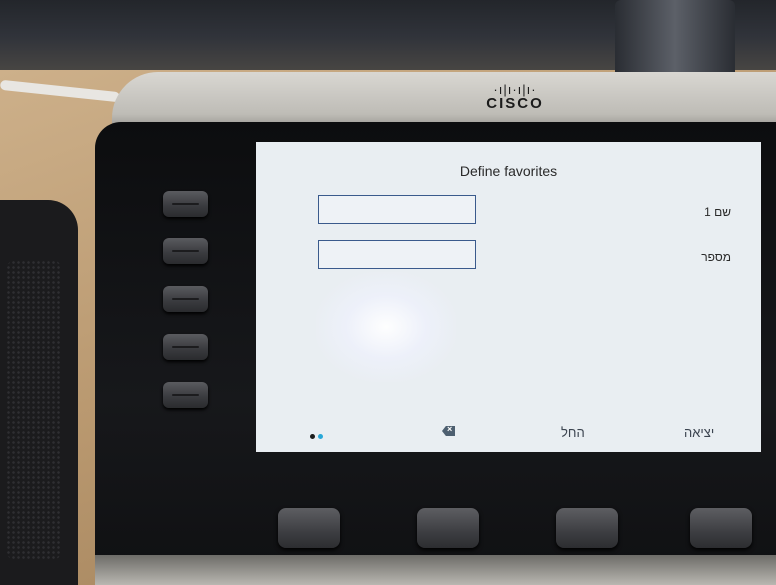 Image resolution: width=776 pixels, height=585 pixels. What do you see at coordinates (34, 410) in the screenshot?
I see `handset-speaker-mesh` at bounding box center [34, 410].